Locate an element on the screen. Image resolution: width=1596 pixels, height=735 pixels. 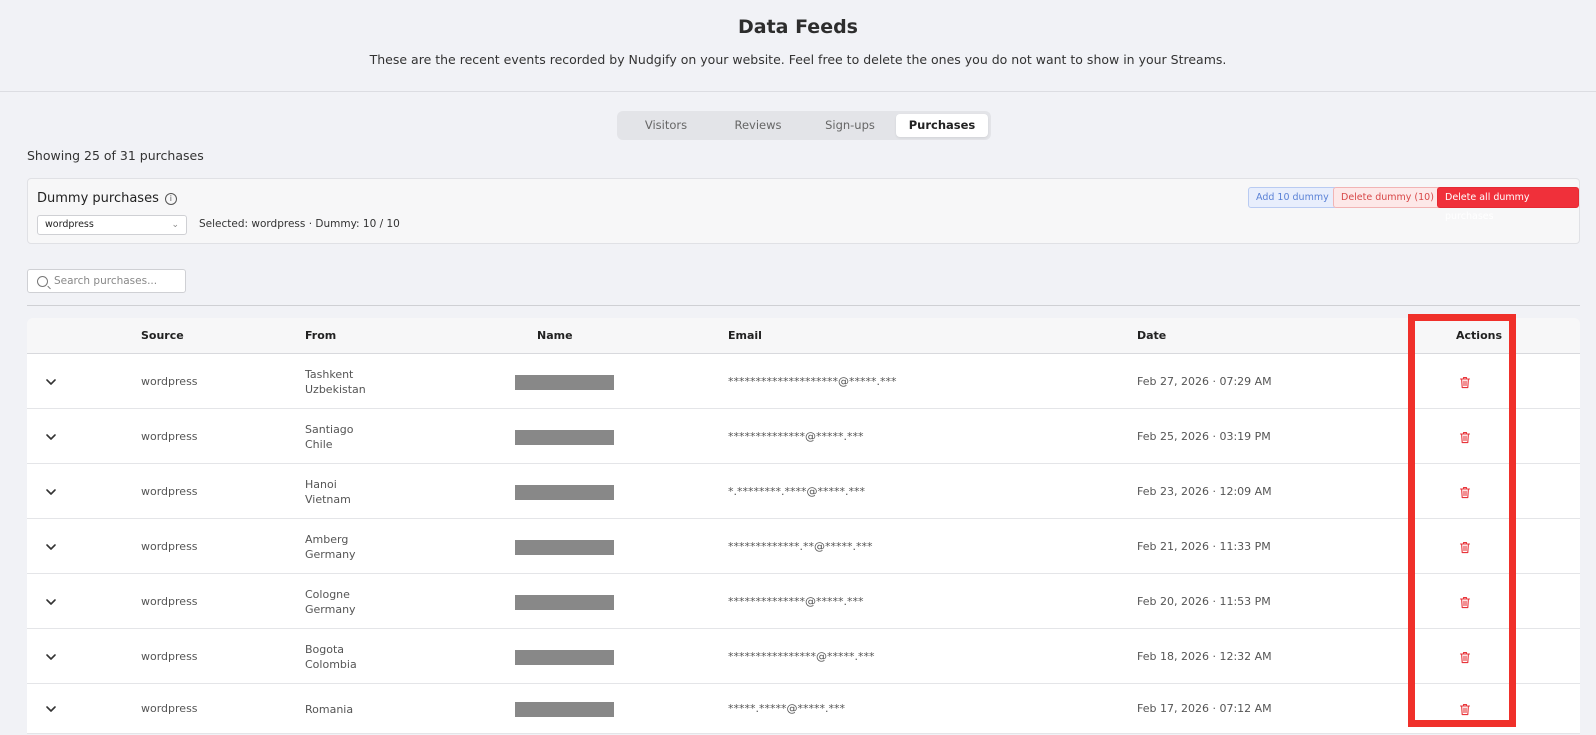
dummy-panel-title: Dummy purchases i is located at coordinates (107, 198).